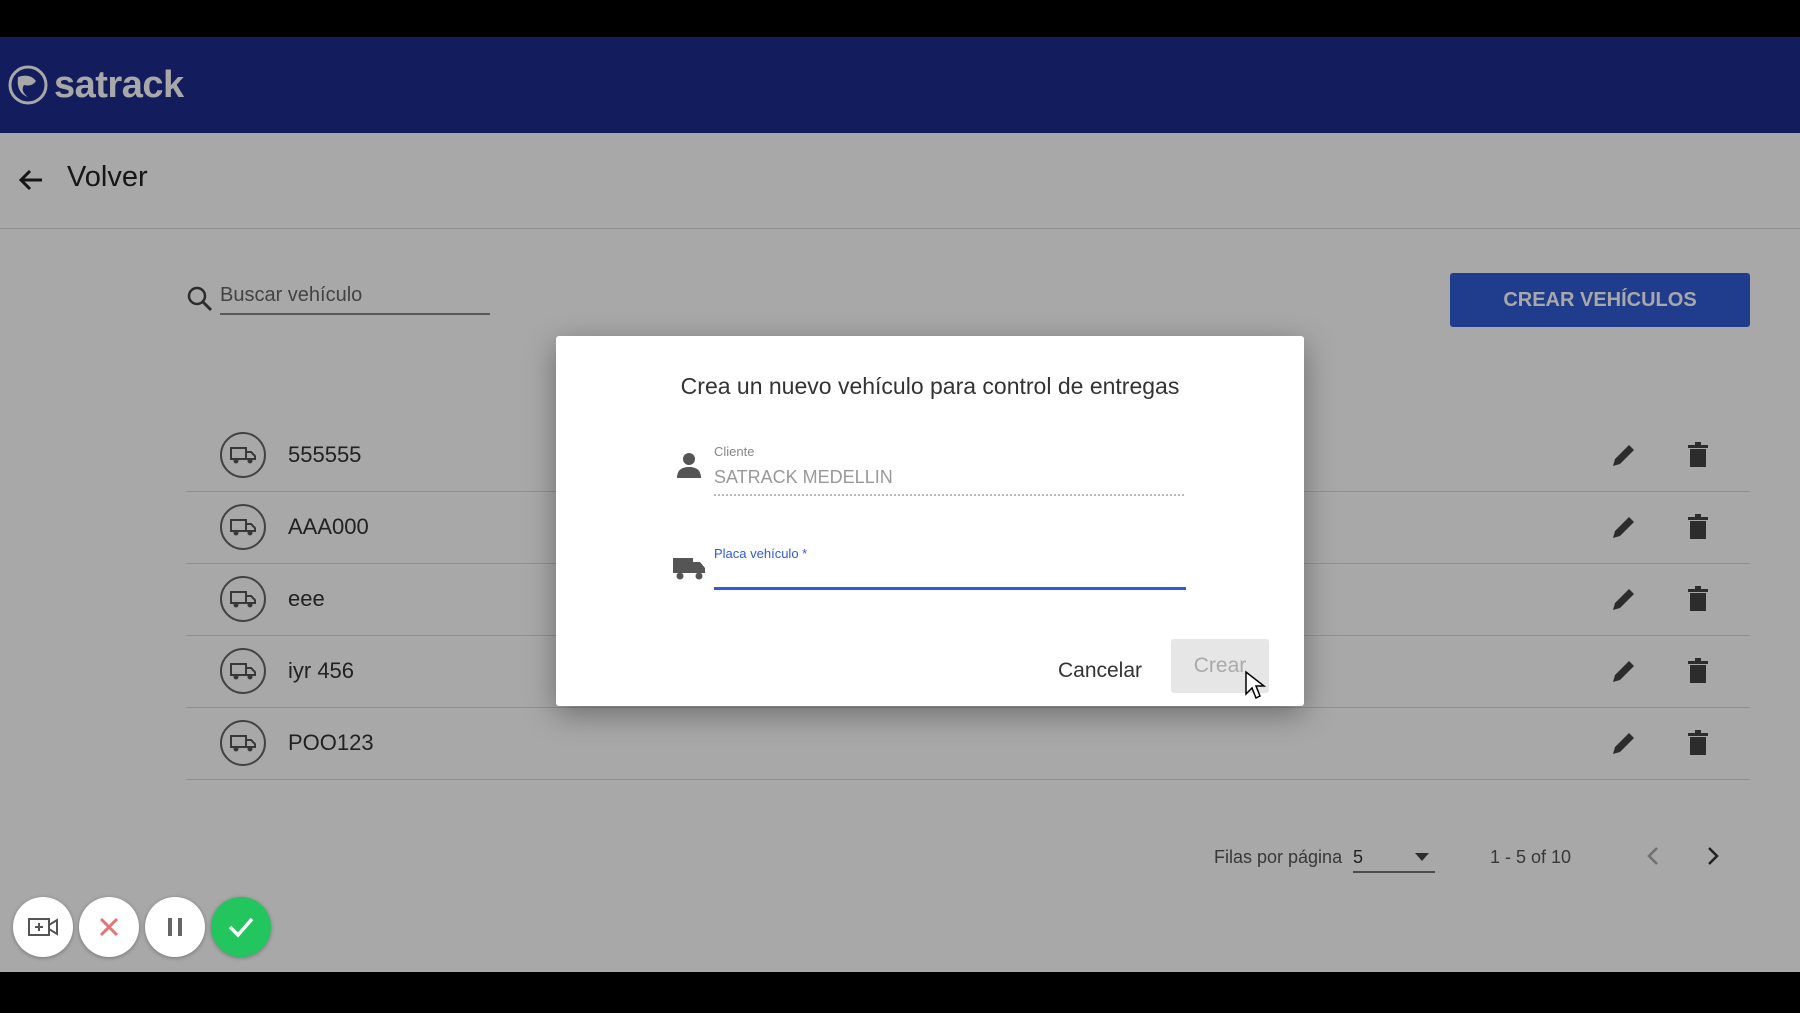 The width and height of the screenshot is (1800, 1013). I want to click on check-icon, so click(241, 927).